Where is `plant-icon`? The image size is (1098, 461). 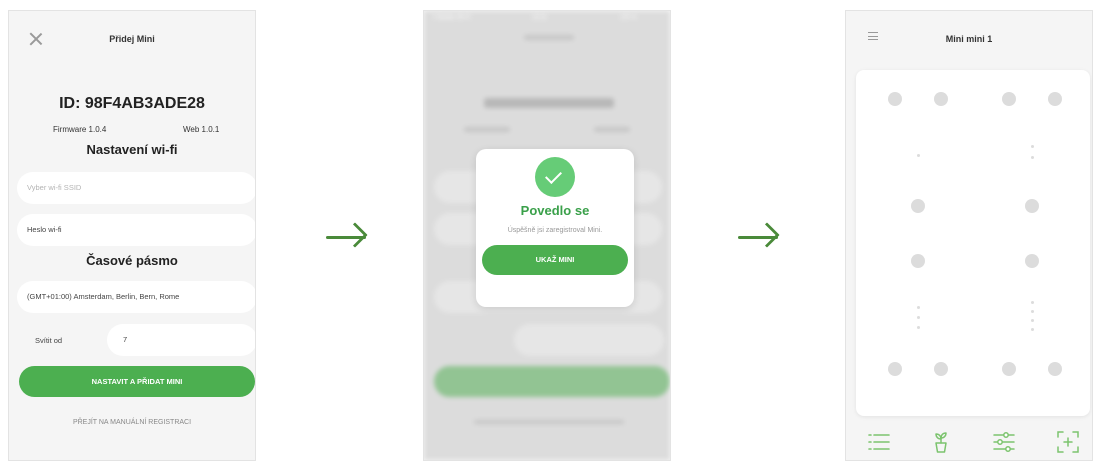
plant-icon is located at coordinates (941, 442).